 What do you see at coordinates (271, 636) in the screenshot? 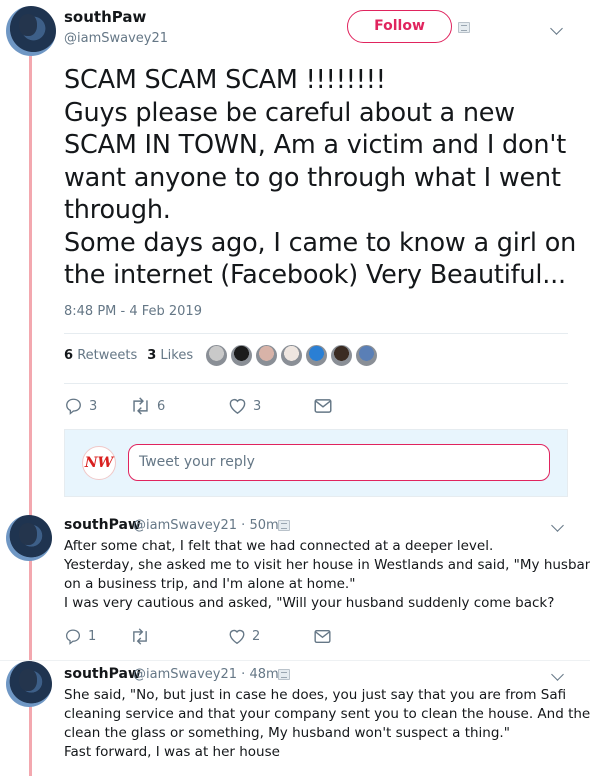
I see `like-action: 2` at bounding box center [271, 636].